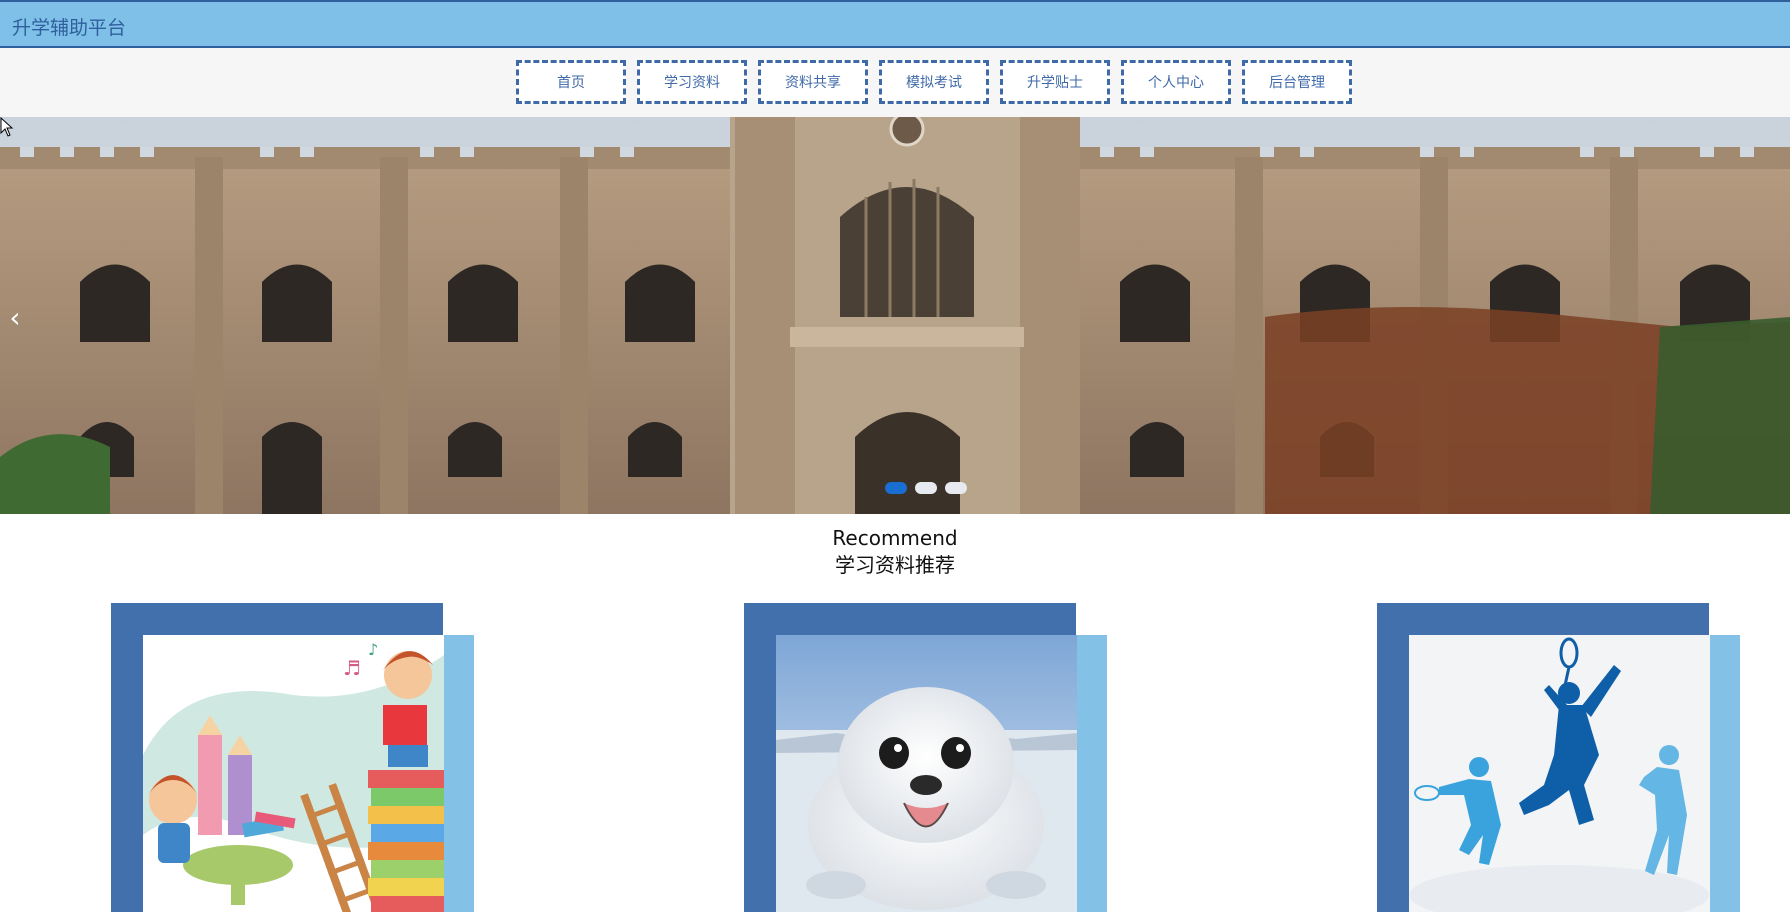 The width and height of the screenshot is (1790, 912). I want to click on recommend-title-en: Recommend, so click(895, 538).